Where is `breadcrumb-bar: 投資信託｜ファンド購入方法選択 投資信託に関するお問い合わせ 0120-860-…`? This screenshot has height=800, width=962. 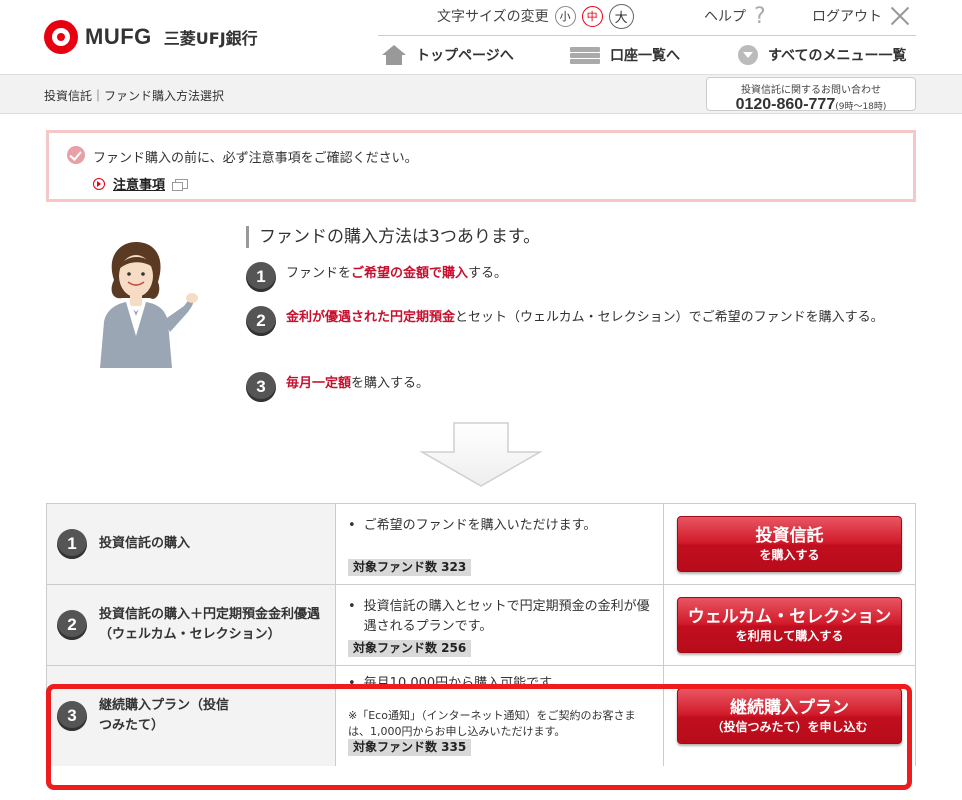 breadcrumb-bar: 投資信託｜ファンド購入方法選択 投資信託に関するお問い合わせ 0120-860-… is located at coordinates (481, 94).